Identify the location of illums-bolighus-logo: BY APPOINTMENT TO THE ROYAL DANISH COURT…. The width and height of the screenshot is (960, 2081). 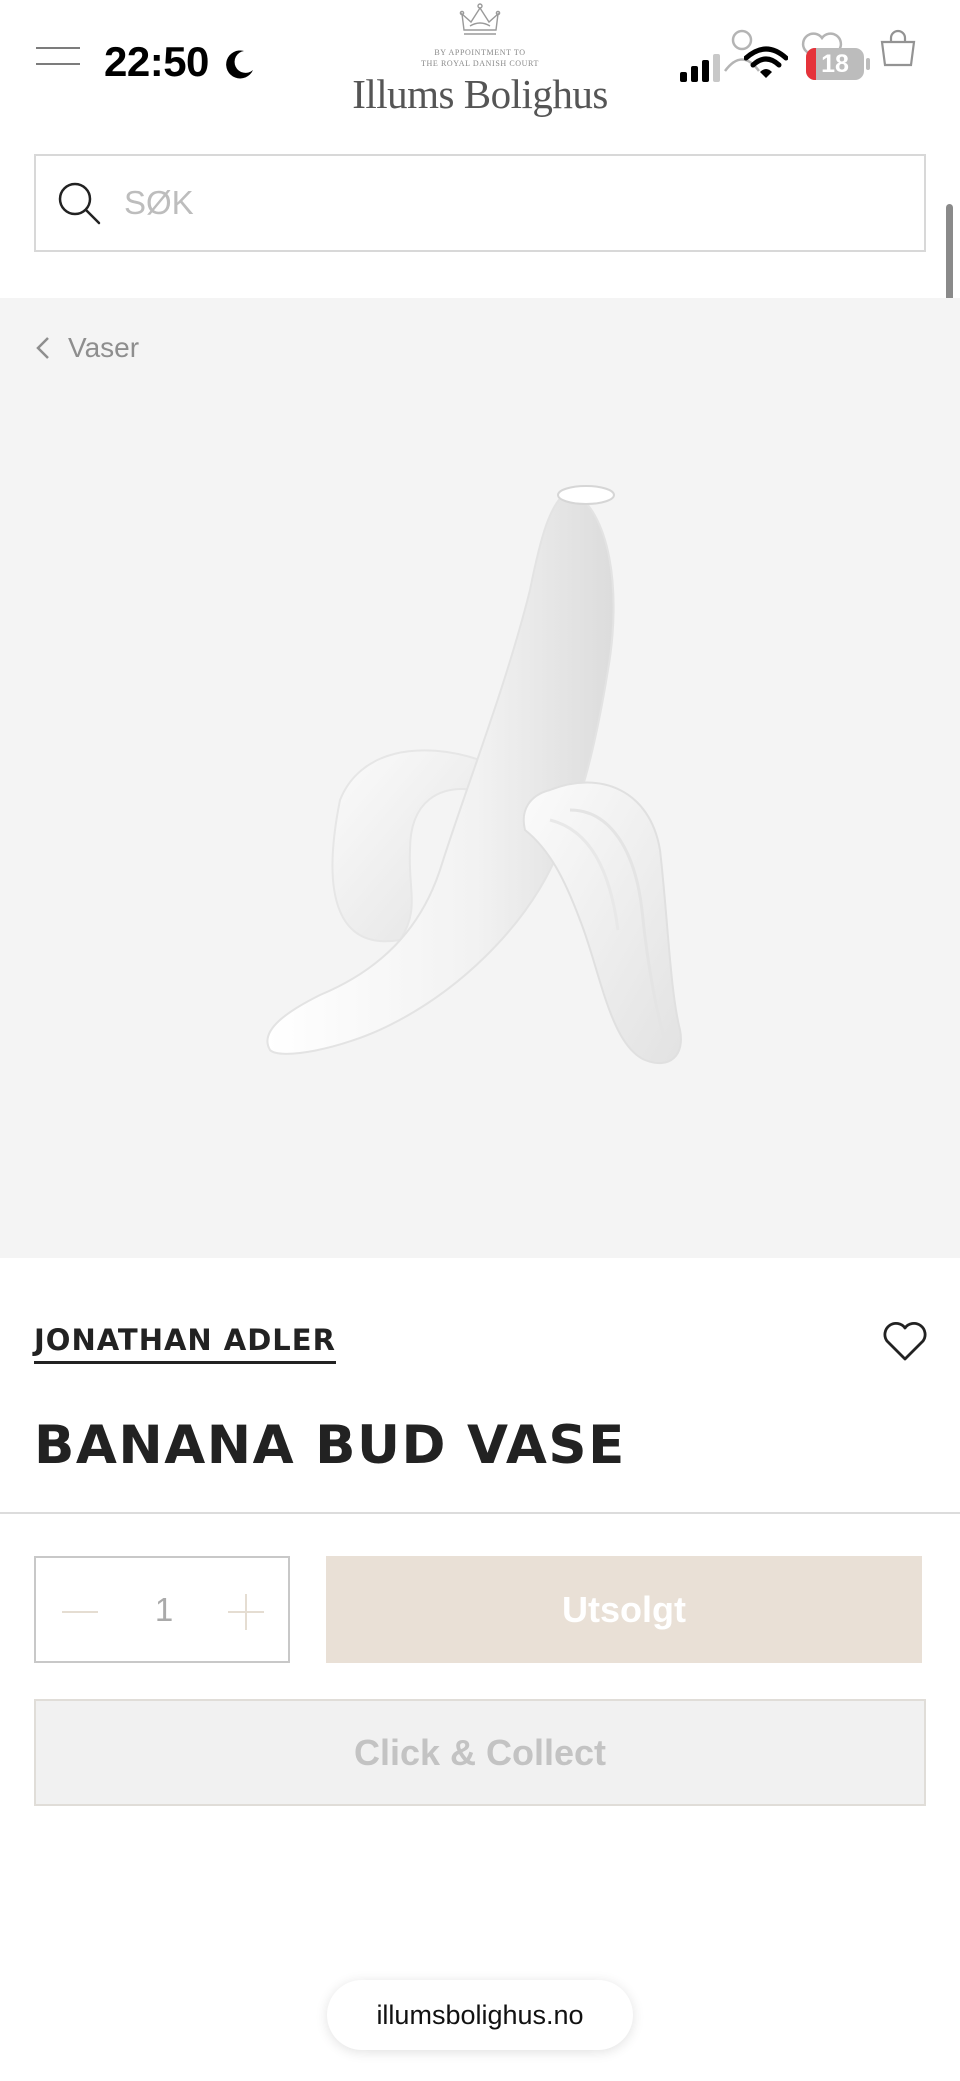
(480, 60).